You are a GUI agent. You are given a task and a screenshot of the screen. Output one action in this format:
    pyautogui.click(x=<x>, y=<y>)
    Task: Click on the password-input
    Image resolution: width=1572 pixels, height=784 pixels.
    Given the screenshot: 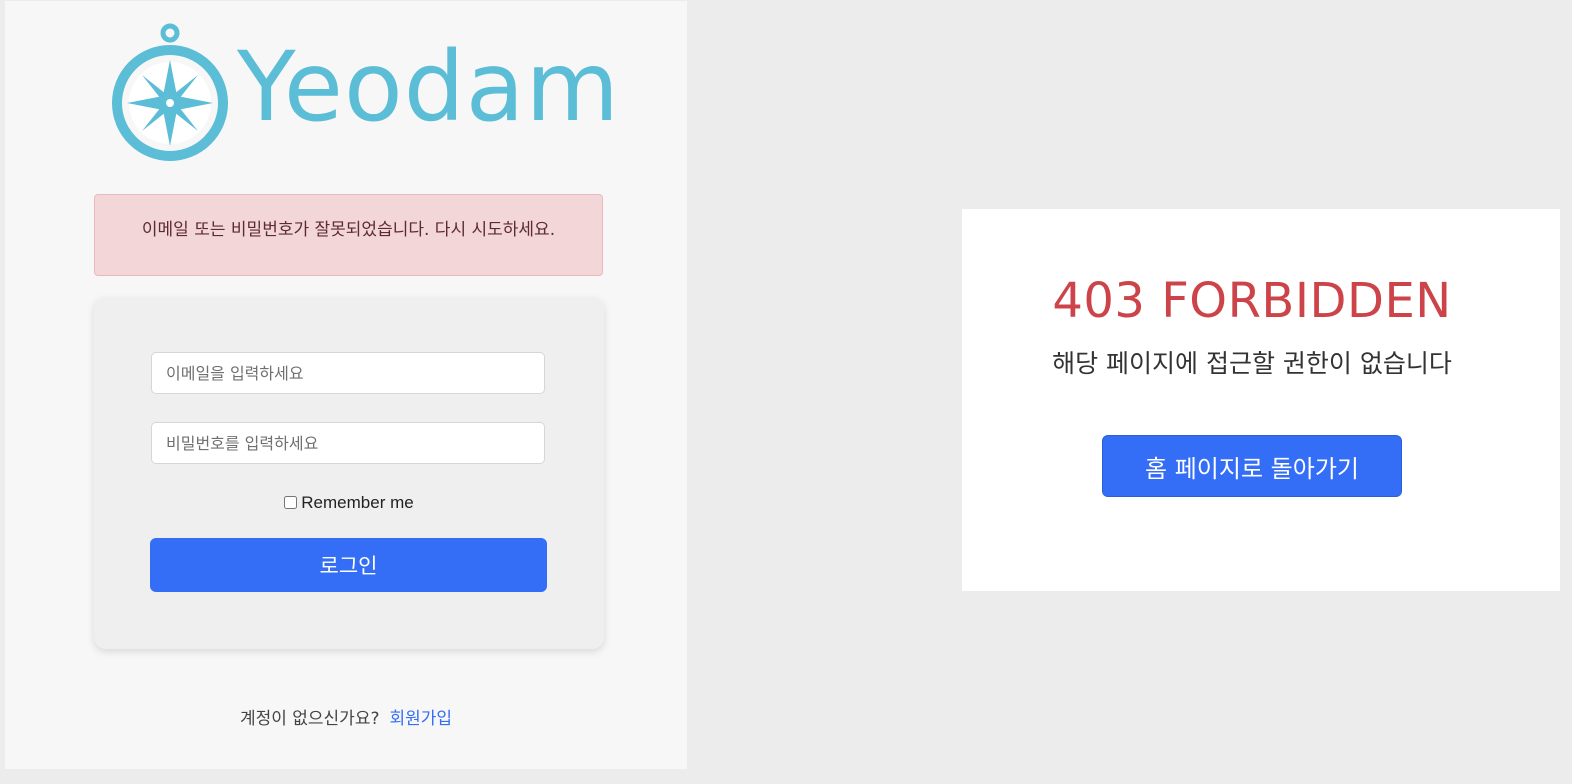 What is the action you would take?
    pyautogui.click(x=348, y=443)
    